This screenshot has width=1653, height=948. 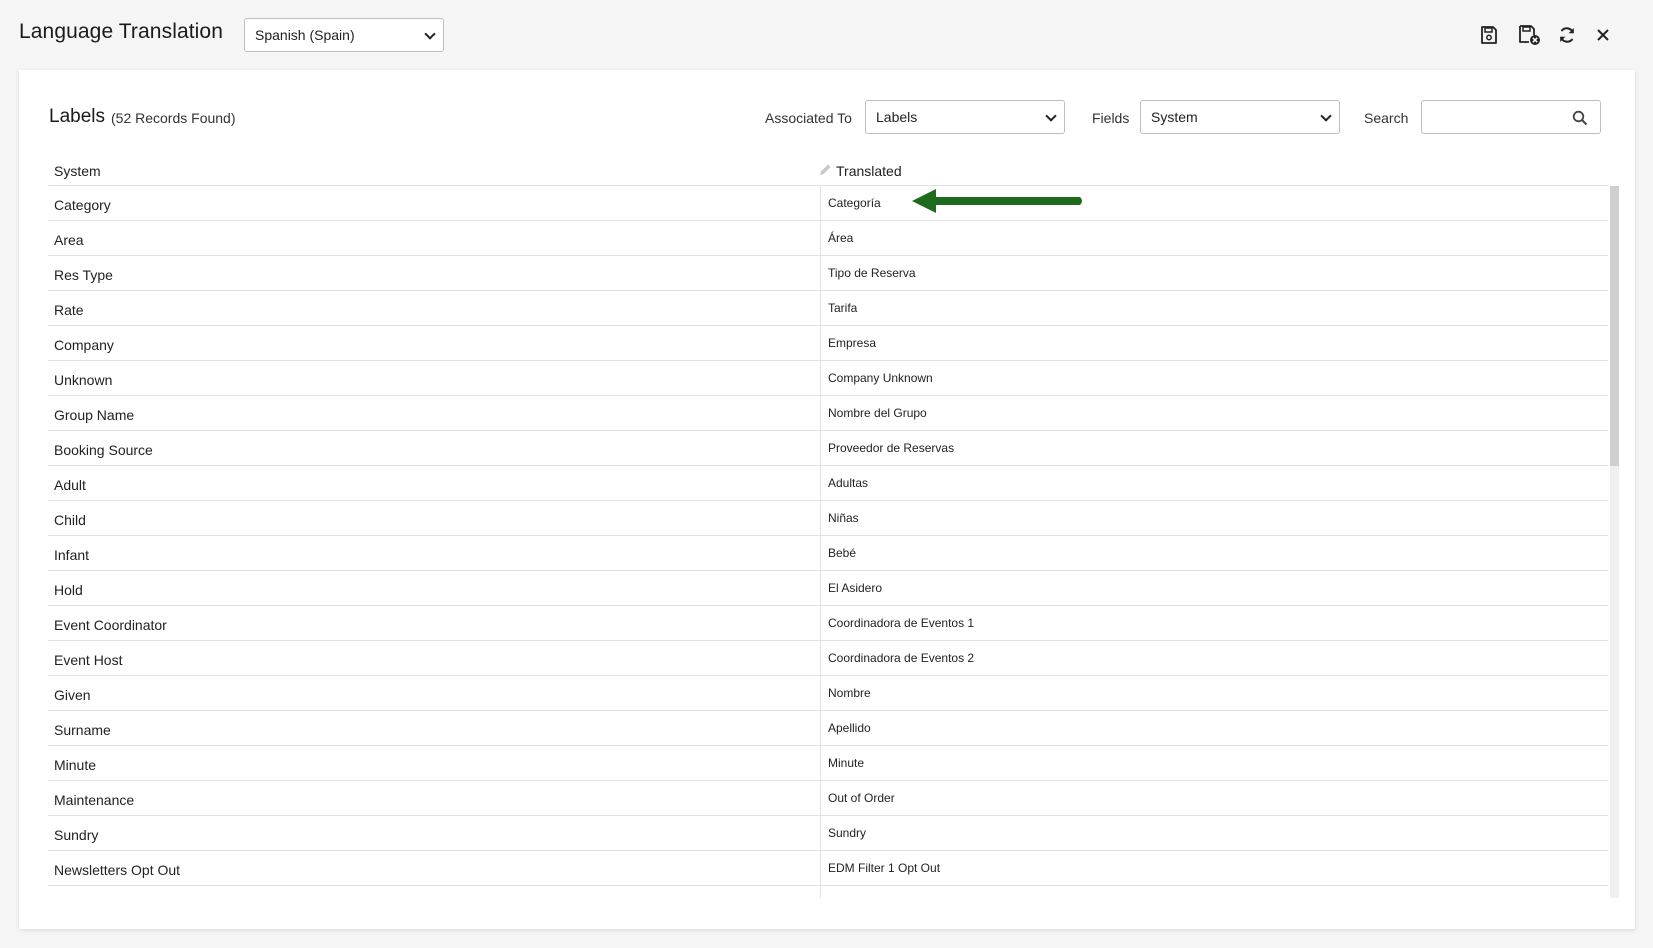 I want to click on system-cell: Adult, so click(x=70, y=485).